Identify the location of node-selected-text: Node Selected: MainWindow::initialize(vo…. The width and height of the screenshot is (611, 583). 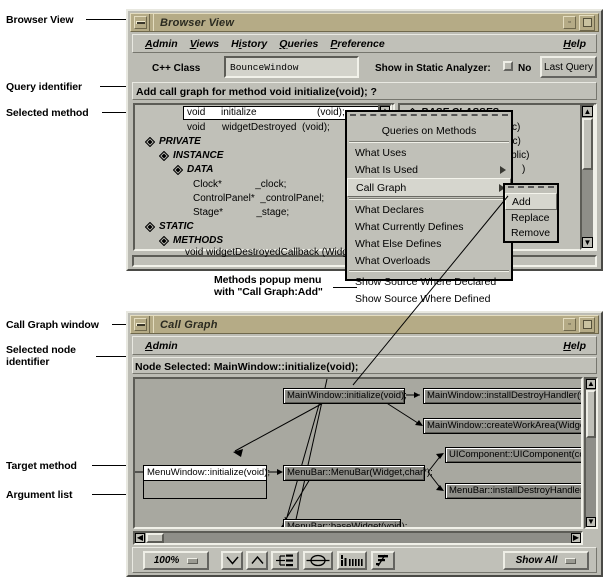
(247, 367).